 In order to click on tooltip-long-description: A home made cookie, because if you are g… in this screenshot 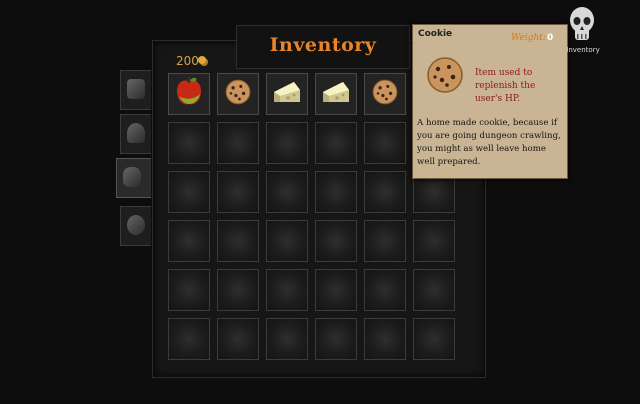, I will do `click(489, 142)`.